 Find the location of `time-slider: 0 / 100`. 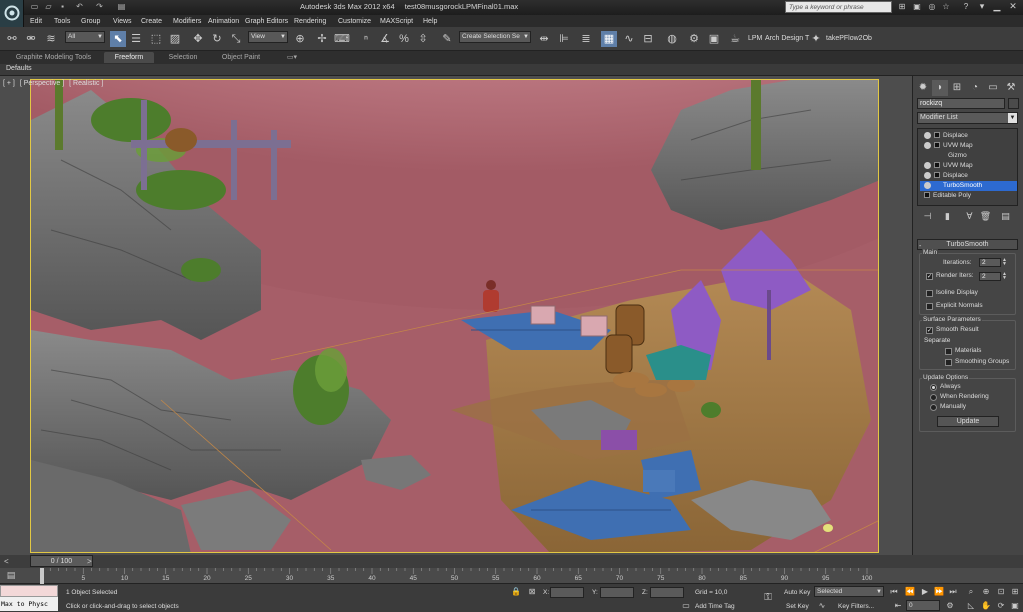

time-slider: 0 / 100 is located at coordinates (61, 561).